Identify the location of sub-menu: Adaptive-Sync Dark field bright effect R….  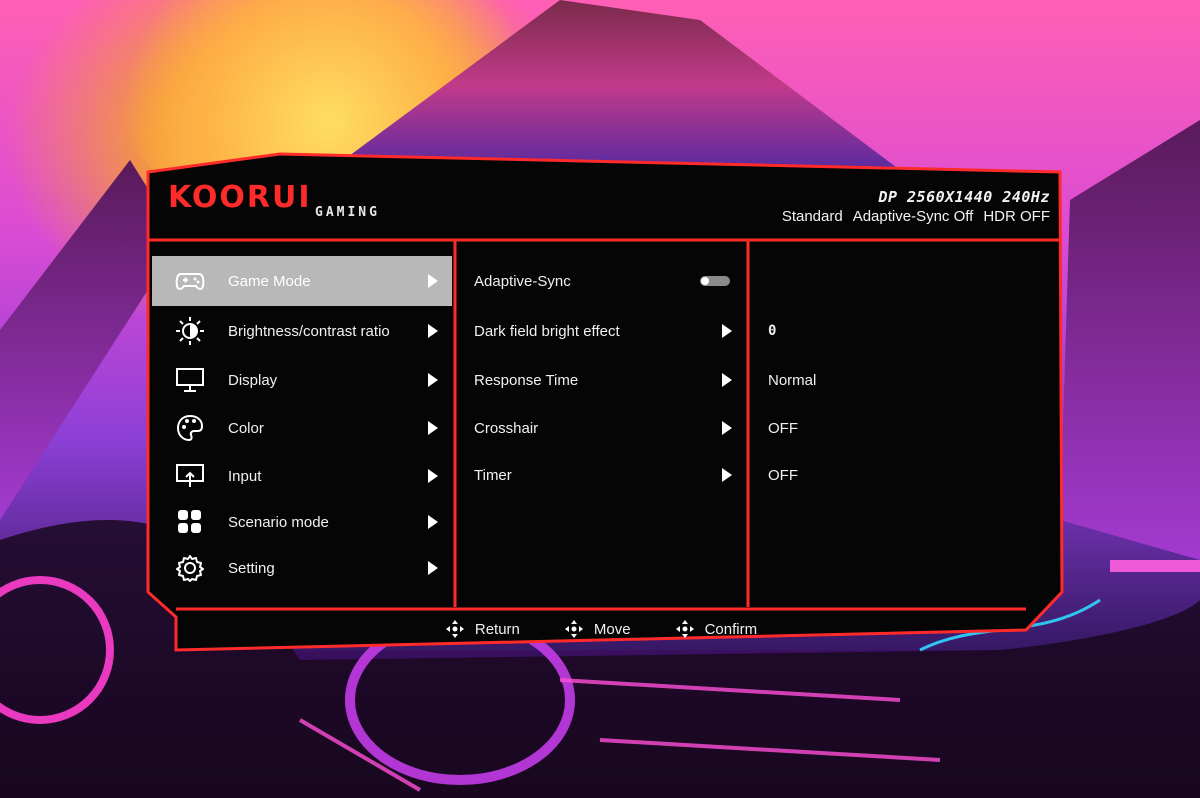
(602, 424).